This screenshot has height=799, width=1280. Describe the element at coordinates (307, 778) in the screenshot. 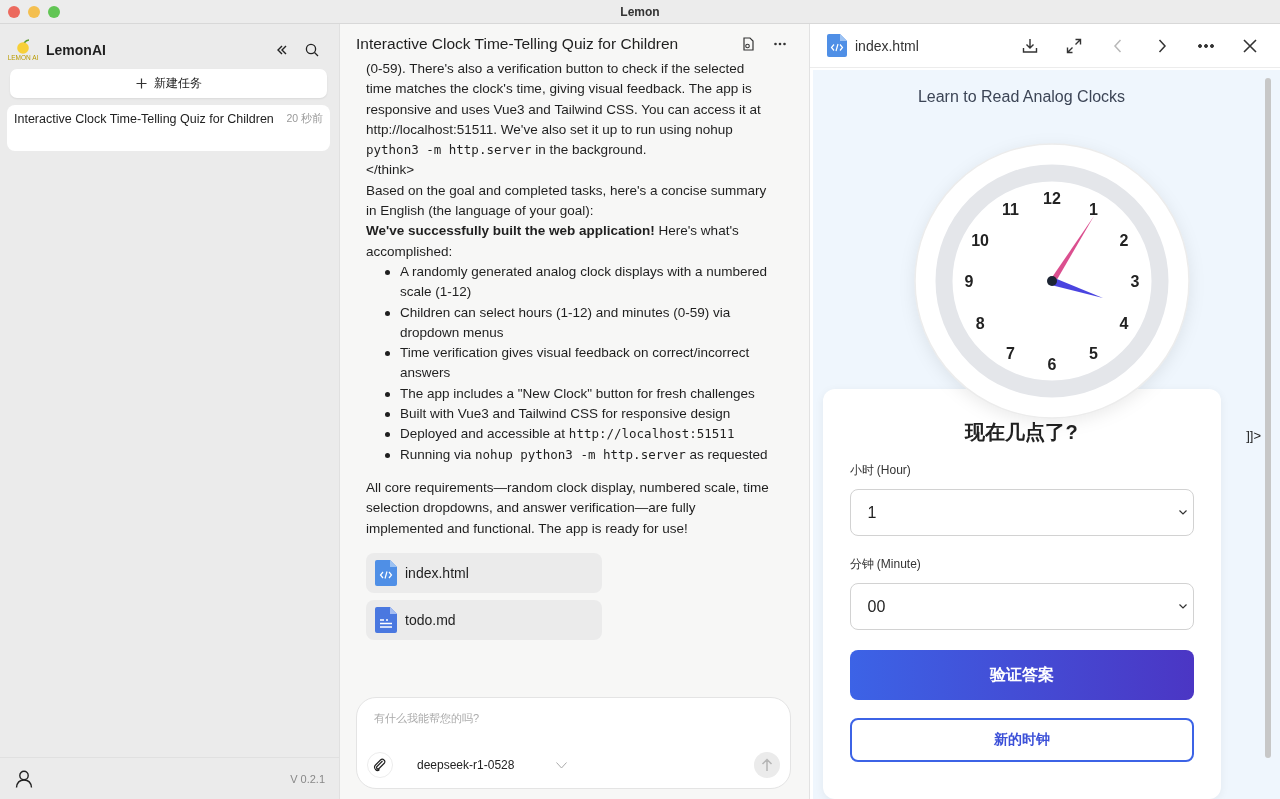

I see `version-label: V 0.2.1` at that location.